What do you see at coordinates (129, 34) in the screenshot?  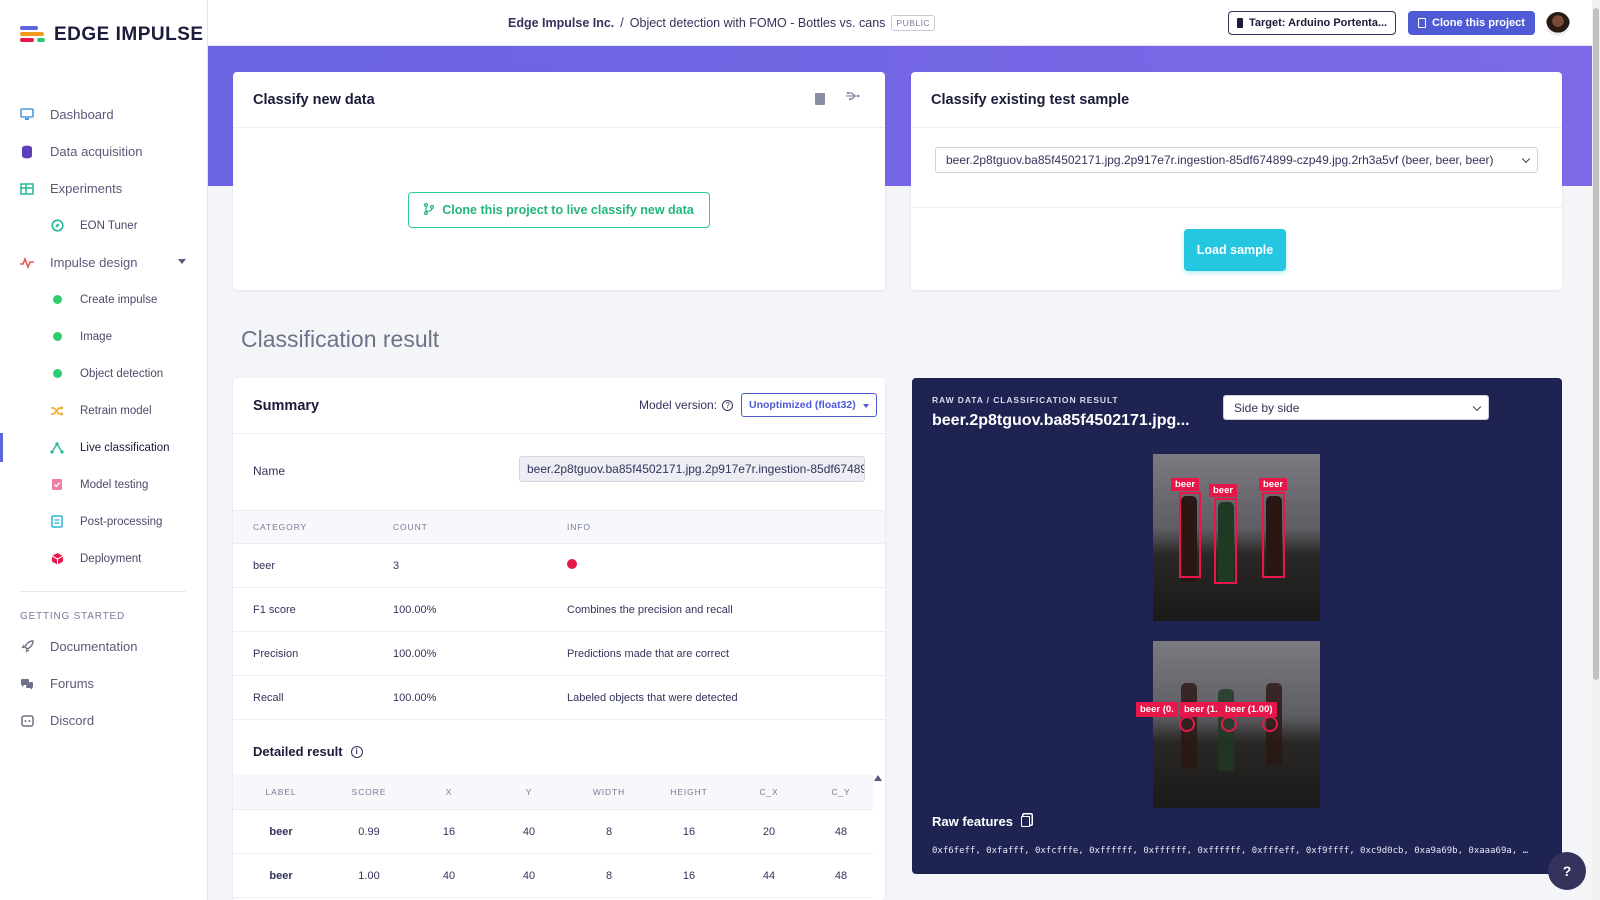 I see `logo-text: EDGE IMPULSE` at bounding box center [129, 34].